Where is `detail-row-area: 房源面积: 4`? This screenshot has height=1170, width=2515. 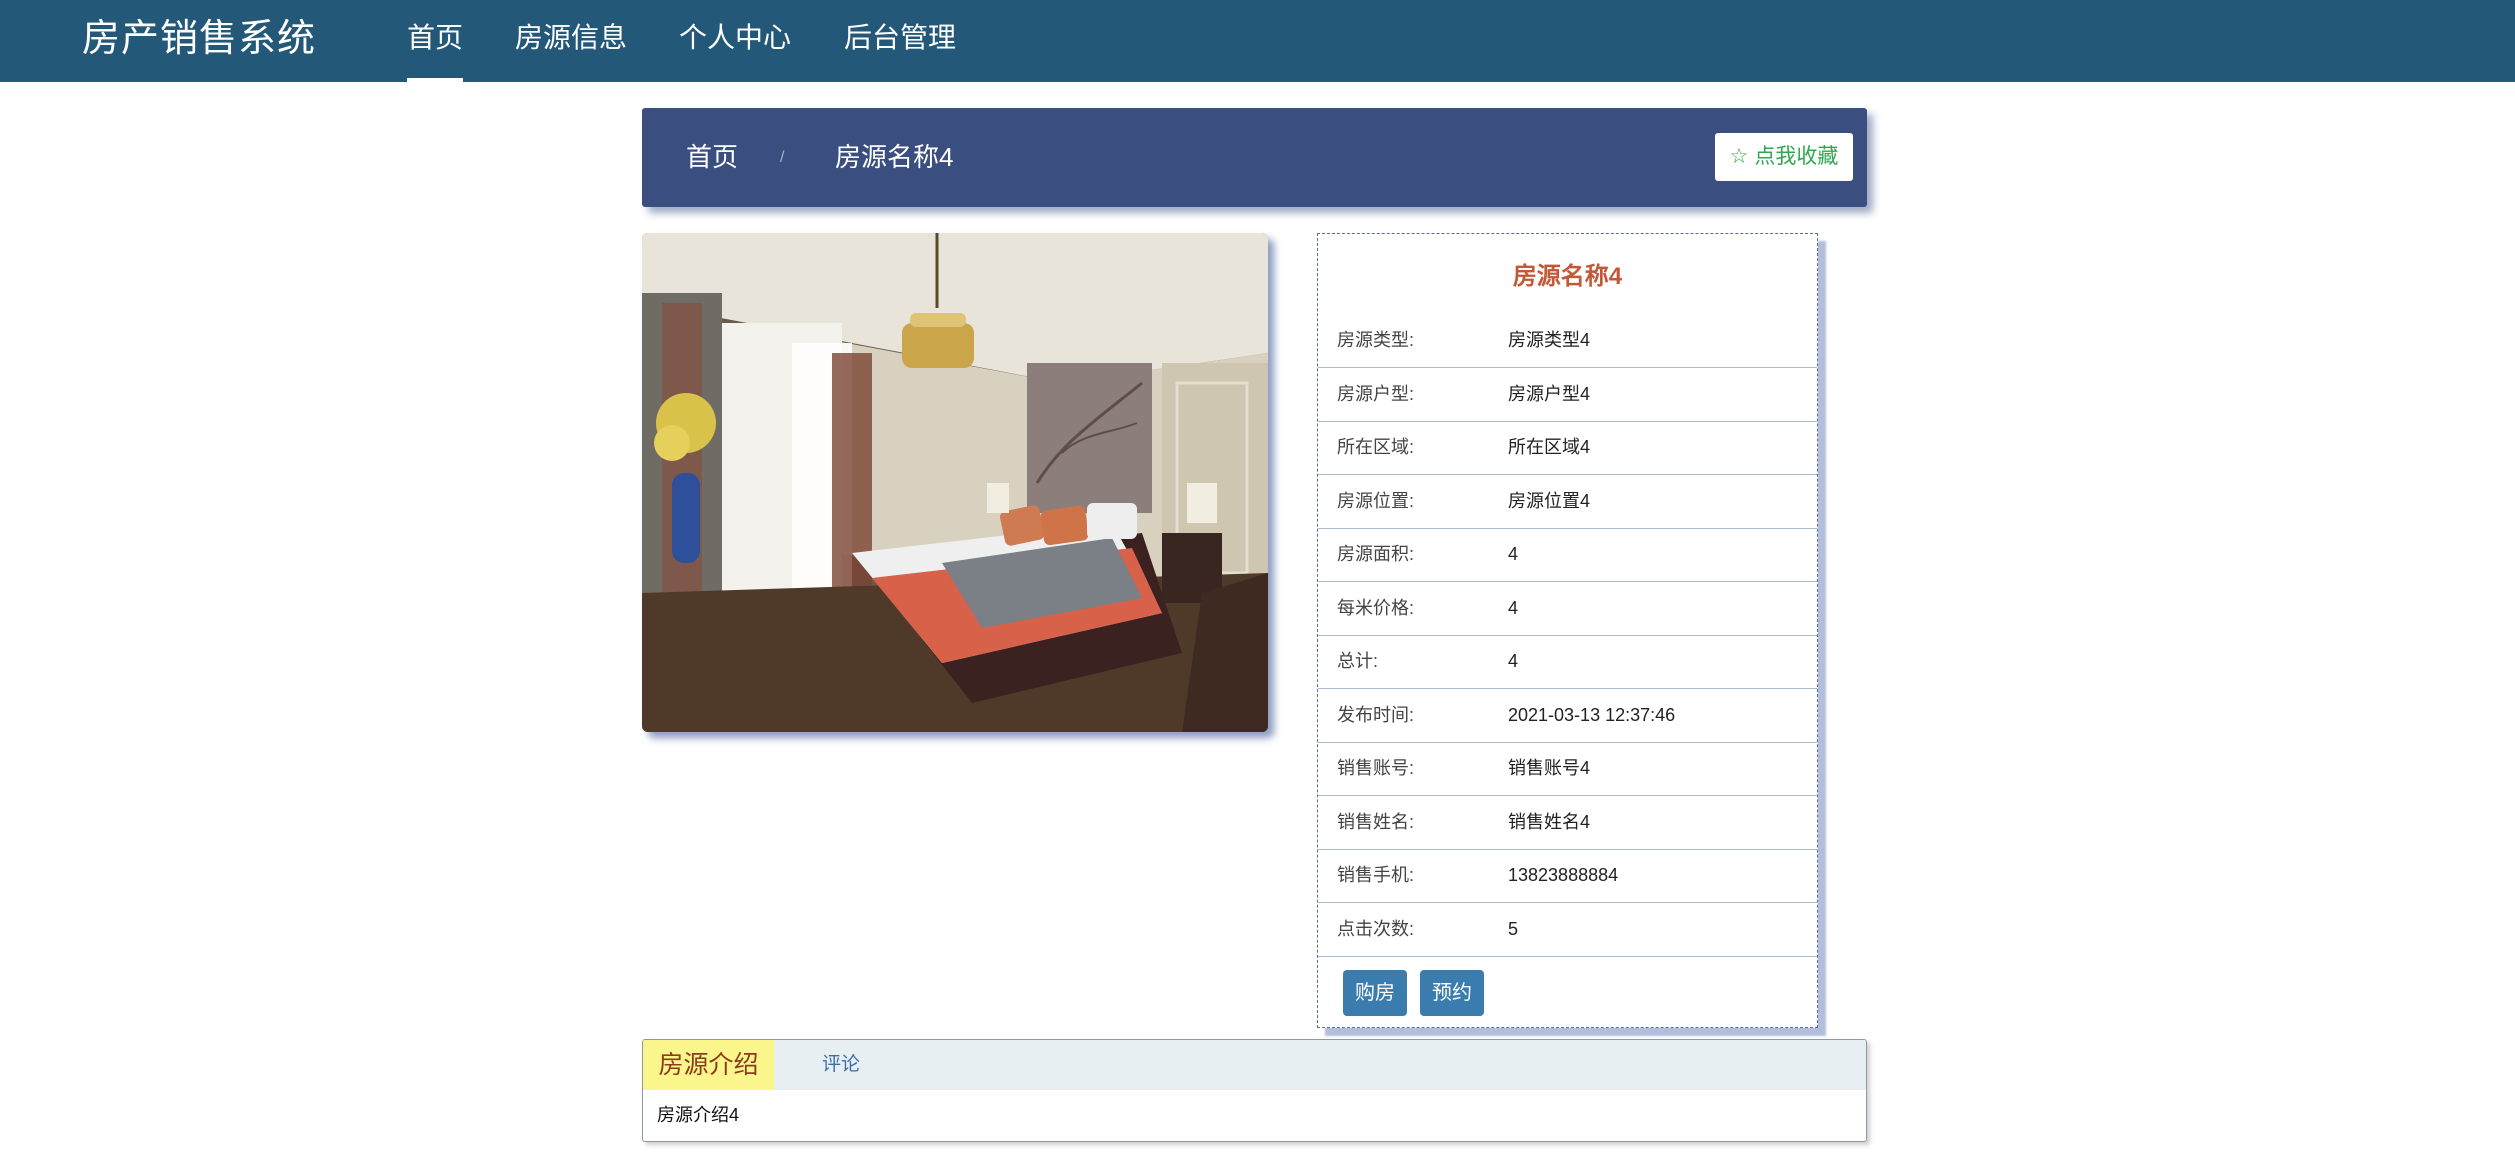
detail-row-area: 房源面积: 4 is located at coordinates (1567, 555).